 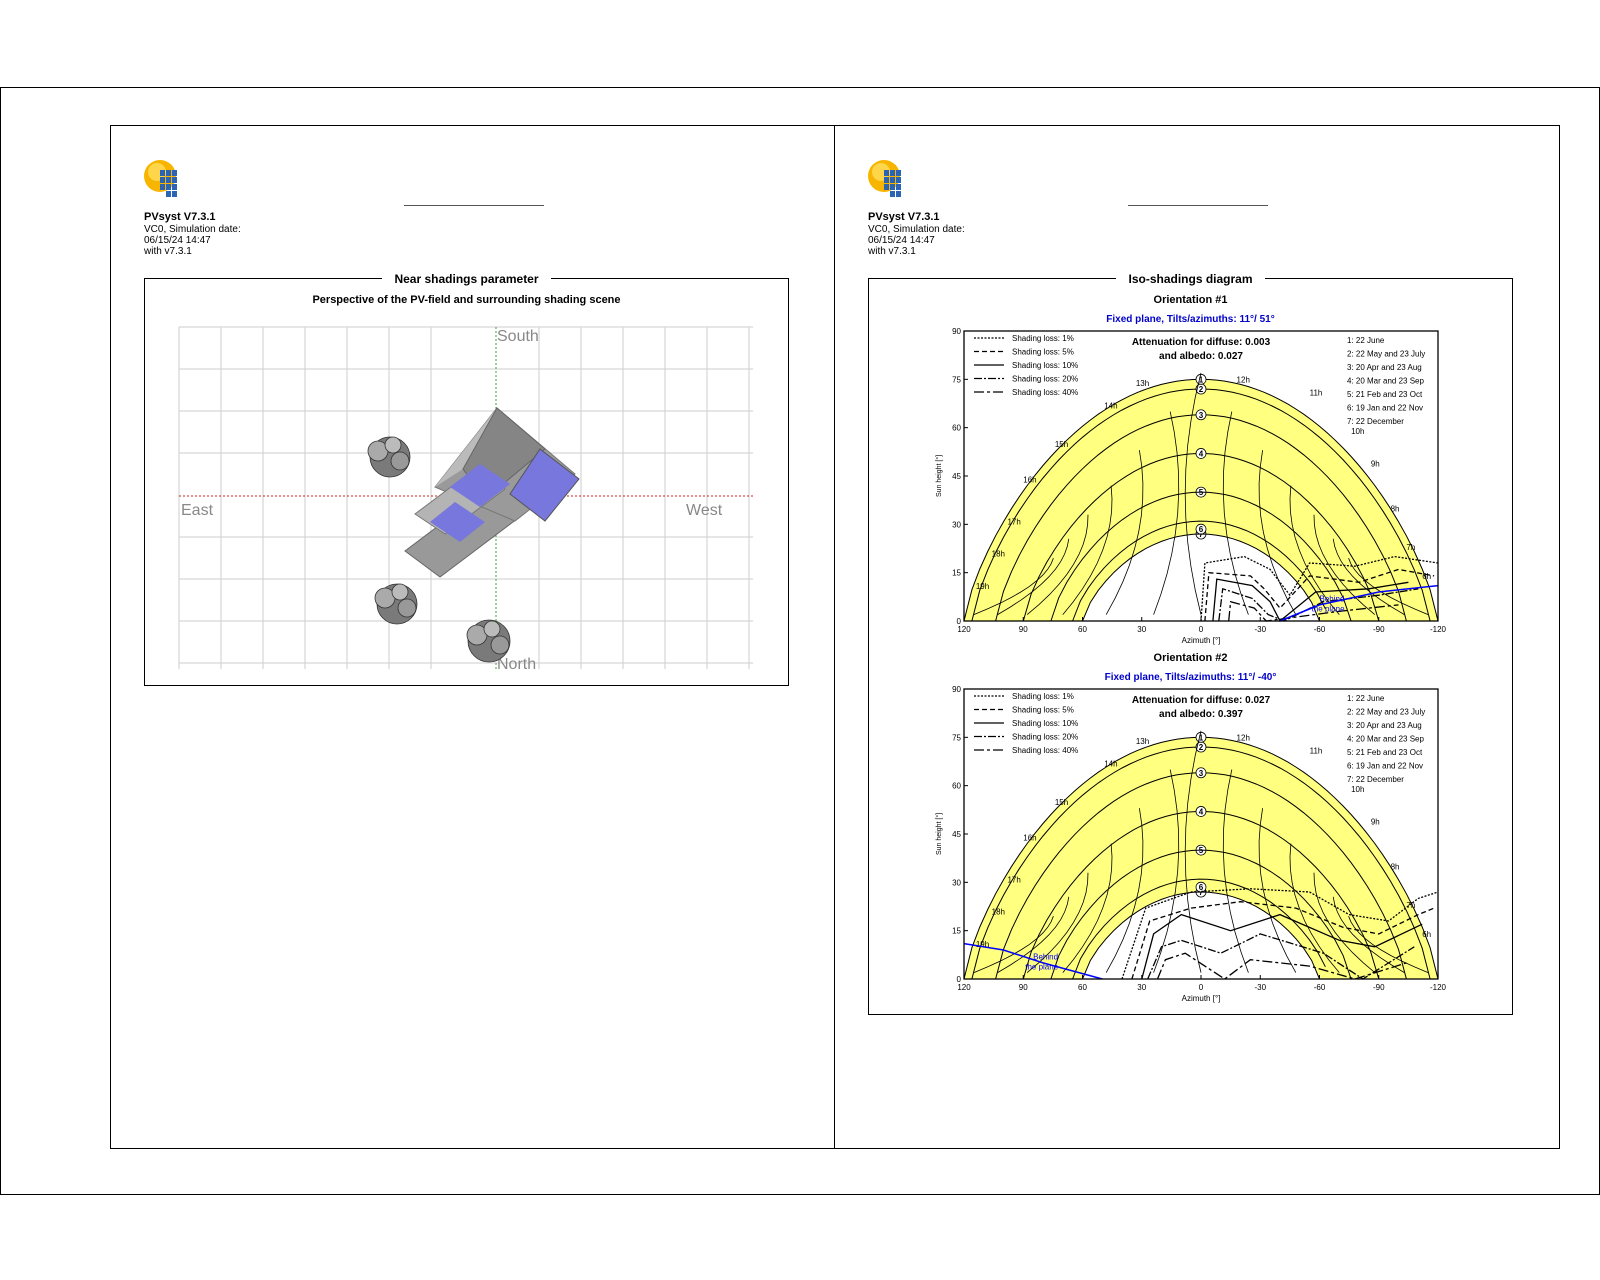 I want to click on y-tick-label: 30, so click(x=956, y=524).